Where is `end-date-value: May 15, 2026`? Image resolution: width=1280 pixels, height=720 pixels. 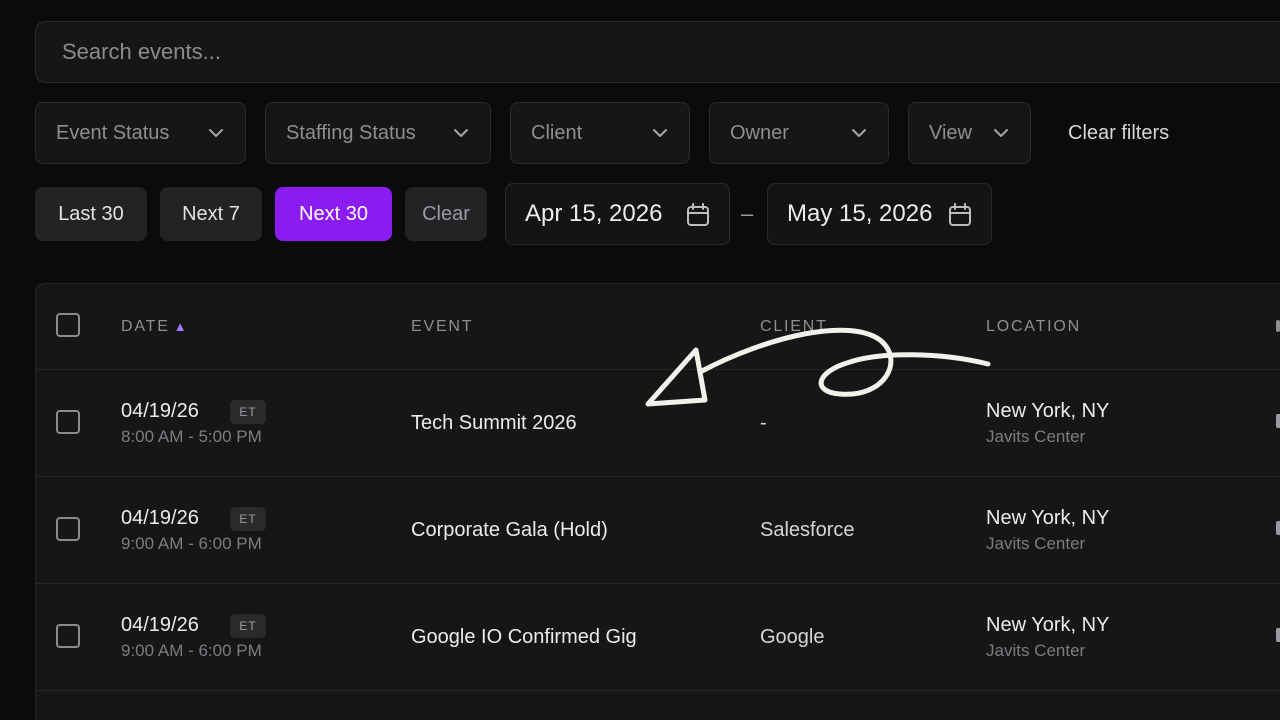
end-date-value: May 15, 2026 is located at coordinates (860, 213).